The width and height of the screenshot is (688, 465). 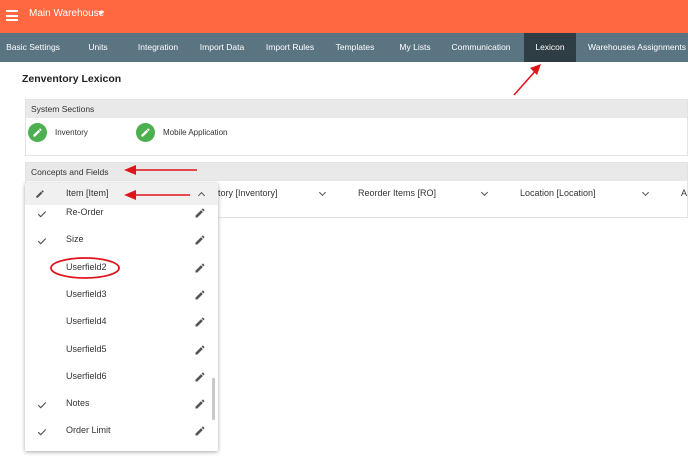 I want to click on section-item-mobile-application: Mobile Application, so click(x=181, y=132).